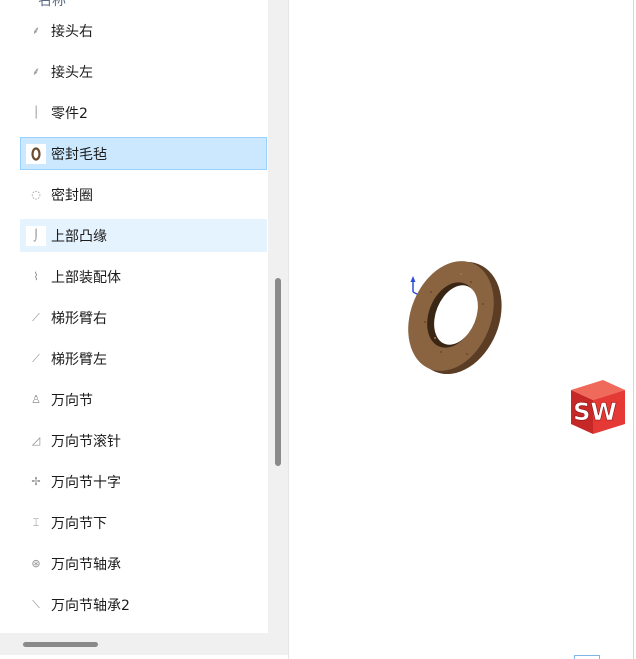  What do you see at coordinates (143, 71) in the screenshot?
I see `list-item: ⸙ 接头左` at bounding box center [143, 71].